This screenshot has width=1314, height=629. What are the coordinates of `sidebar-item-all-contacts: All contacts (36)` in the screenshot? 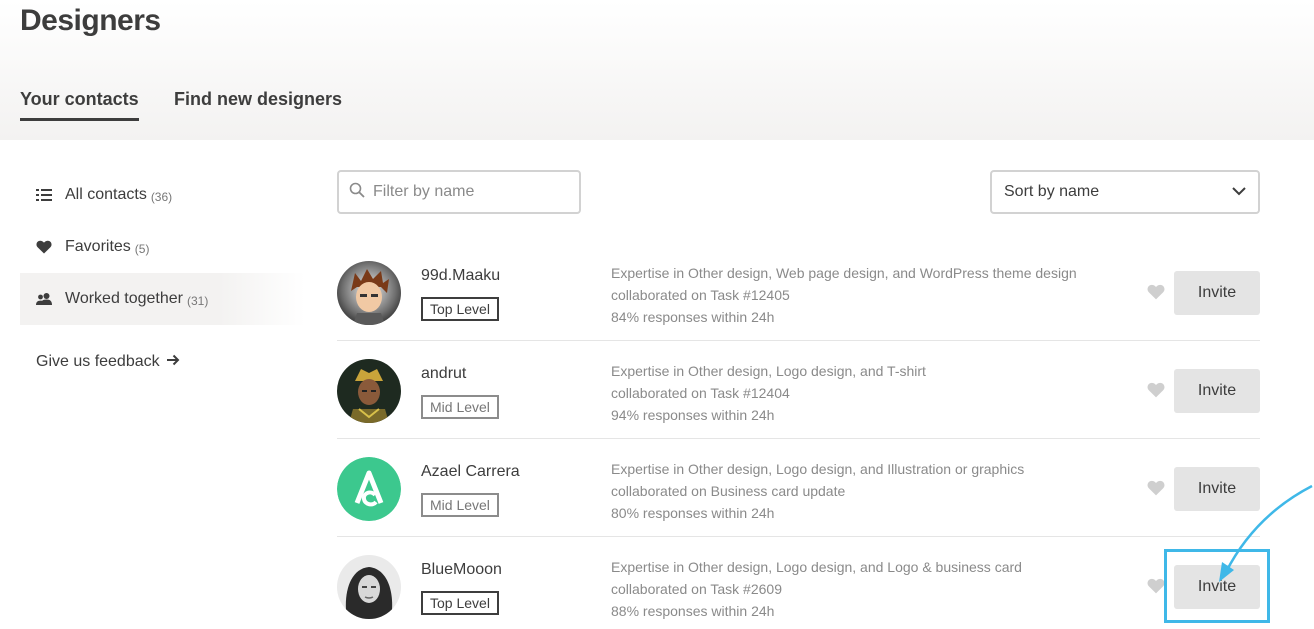 It's located at (162, 195).